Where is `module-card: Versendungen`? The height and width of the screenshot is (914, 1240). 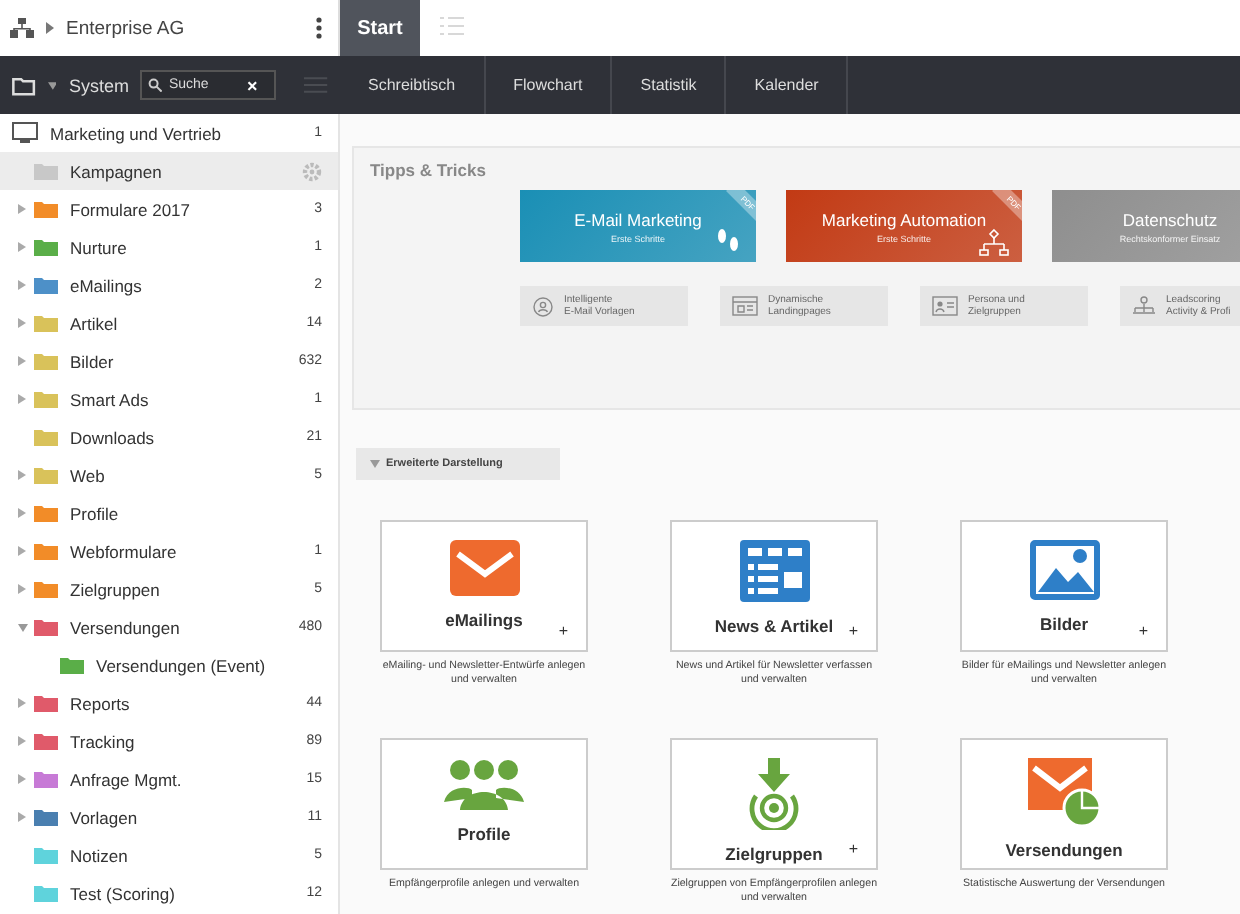 module-card: Versendungen is located at coordinates (1064, 804).